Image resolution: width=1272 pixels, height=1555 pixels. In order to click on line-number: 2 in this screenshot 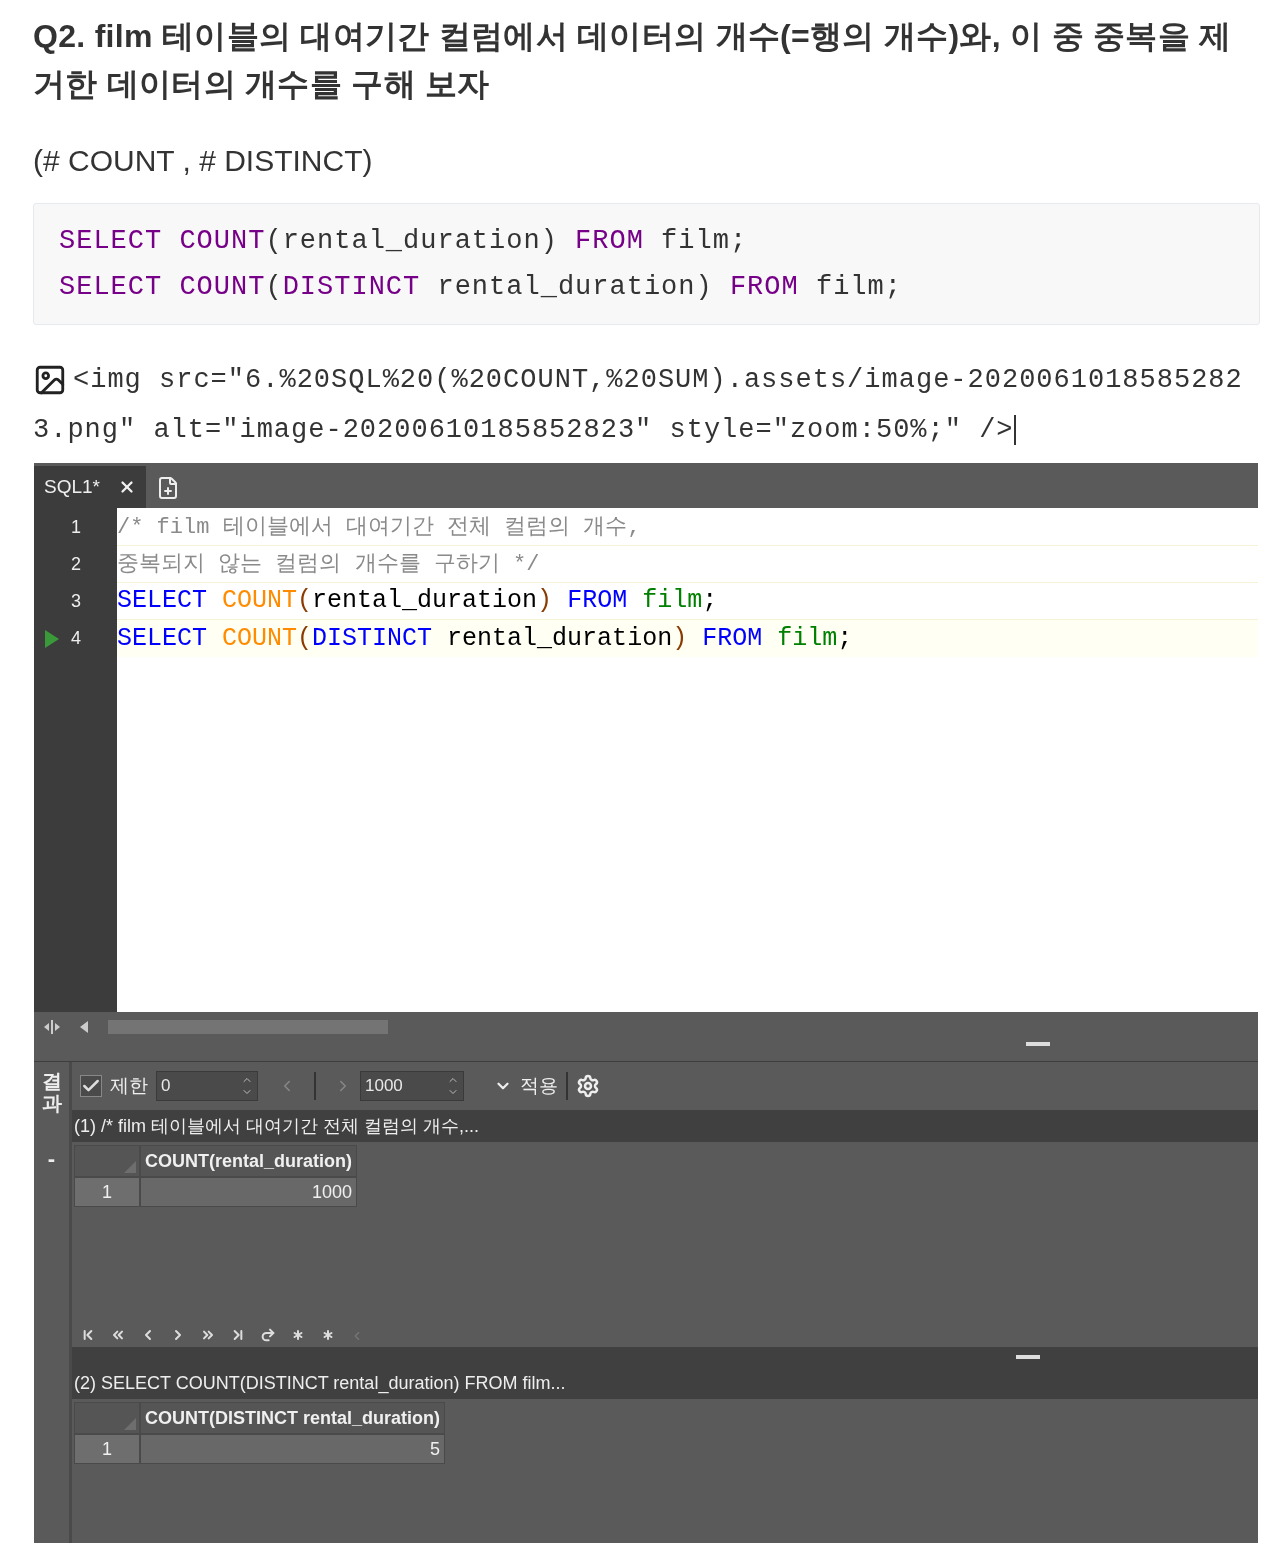, I will do `click(76, 564)`.